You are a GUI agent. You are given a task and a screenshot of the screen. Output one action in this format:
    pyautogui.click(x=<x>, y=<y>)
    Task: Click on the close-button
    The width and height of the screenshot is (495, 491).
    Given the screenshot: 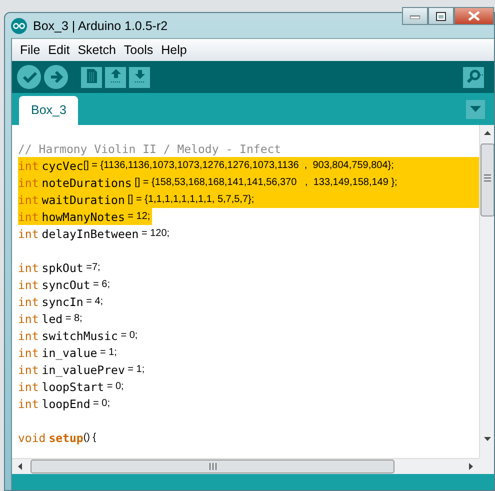 What is the action you would take?
    pyautogui.click(x=474, y=16)
    